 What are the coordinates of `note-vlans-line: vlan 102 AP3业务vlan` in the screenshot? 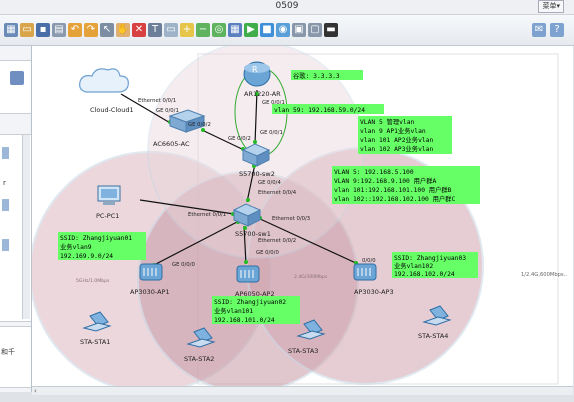 It's located at (396, 148).